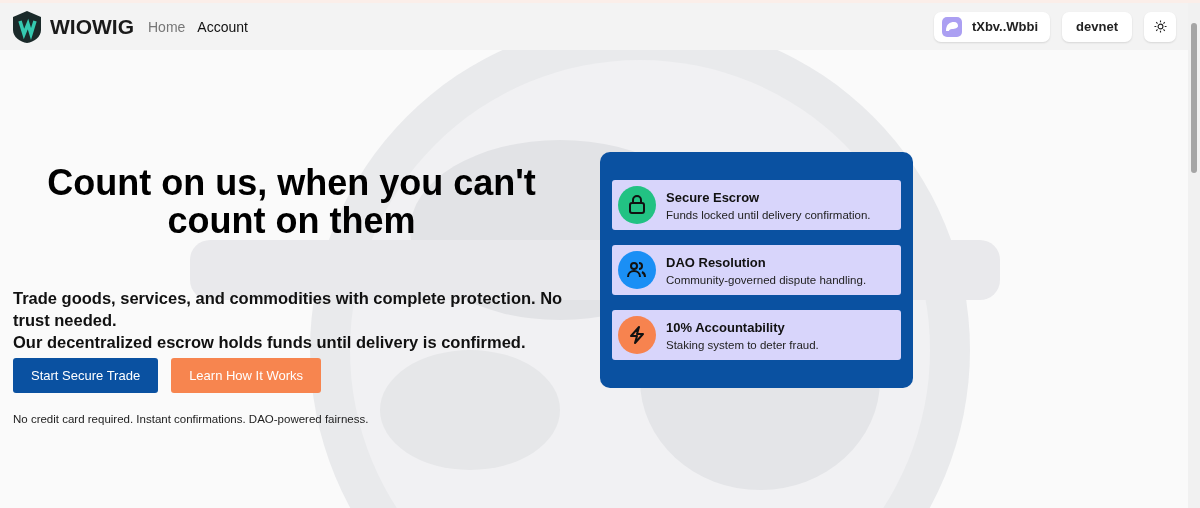 The width and height of the screenshot is (1200, 508). Describe the element at coordinates (270, 342) in the screenshot. I see `lead-text: Our decentralized escrow holds funds until delivery is confirmed.` at that location.